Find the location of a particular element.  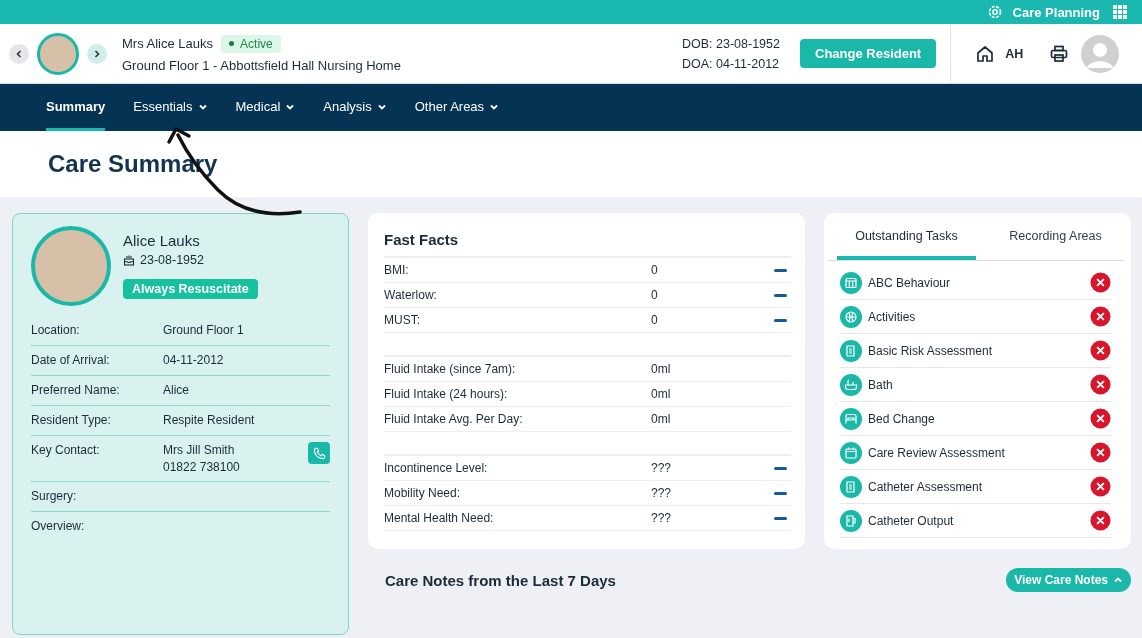

bath-icon is located at coordinates (851, 384).